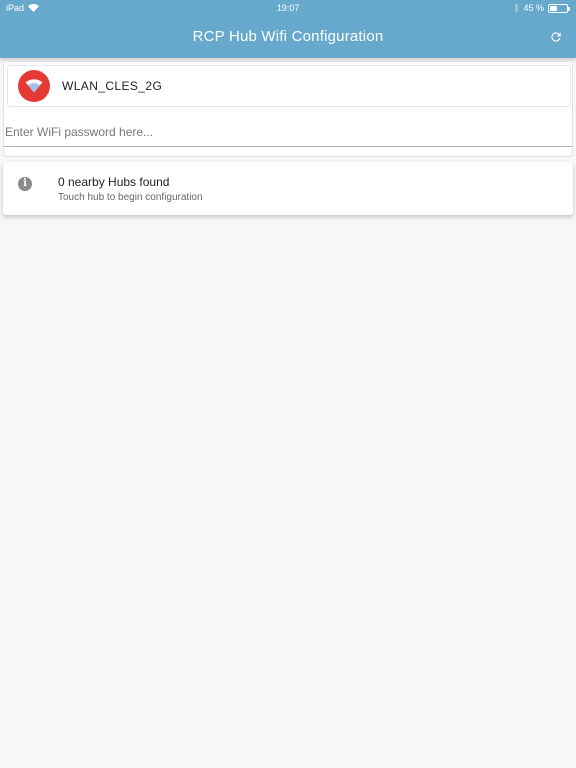 Image resolution: width=576 pixels, height=768 pixels. Describe the element at coordinates (289, 86) in the screenshot. I see `network-item: WLAN_CLES_2G` at that location.